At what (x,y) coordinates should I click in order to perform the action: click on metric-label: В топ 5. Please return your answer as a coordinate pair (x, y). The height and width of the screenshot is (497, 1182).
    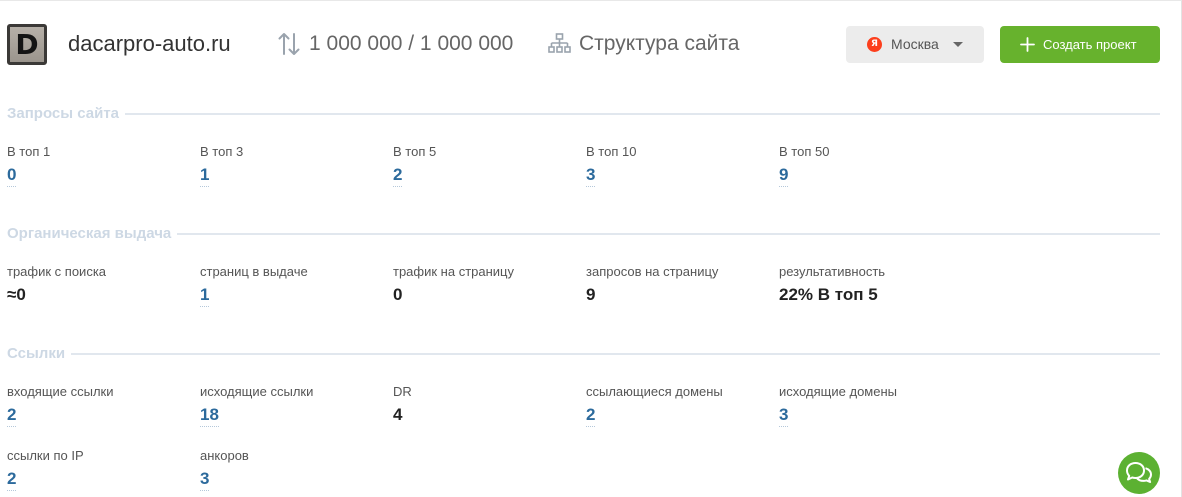
    Looking at the image, I should click on (415, 151).